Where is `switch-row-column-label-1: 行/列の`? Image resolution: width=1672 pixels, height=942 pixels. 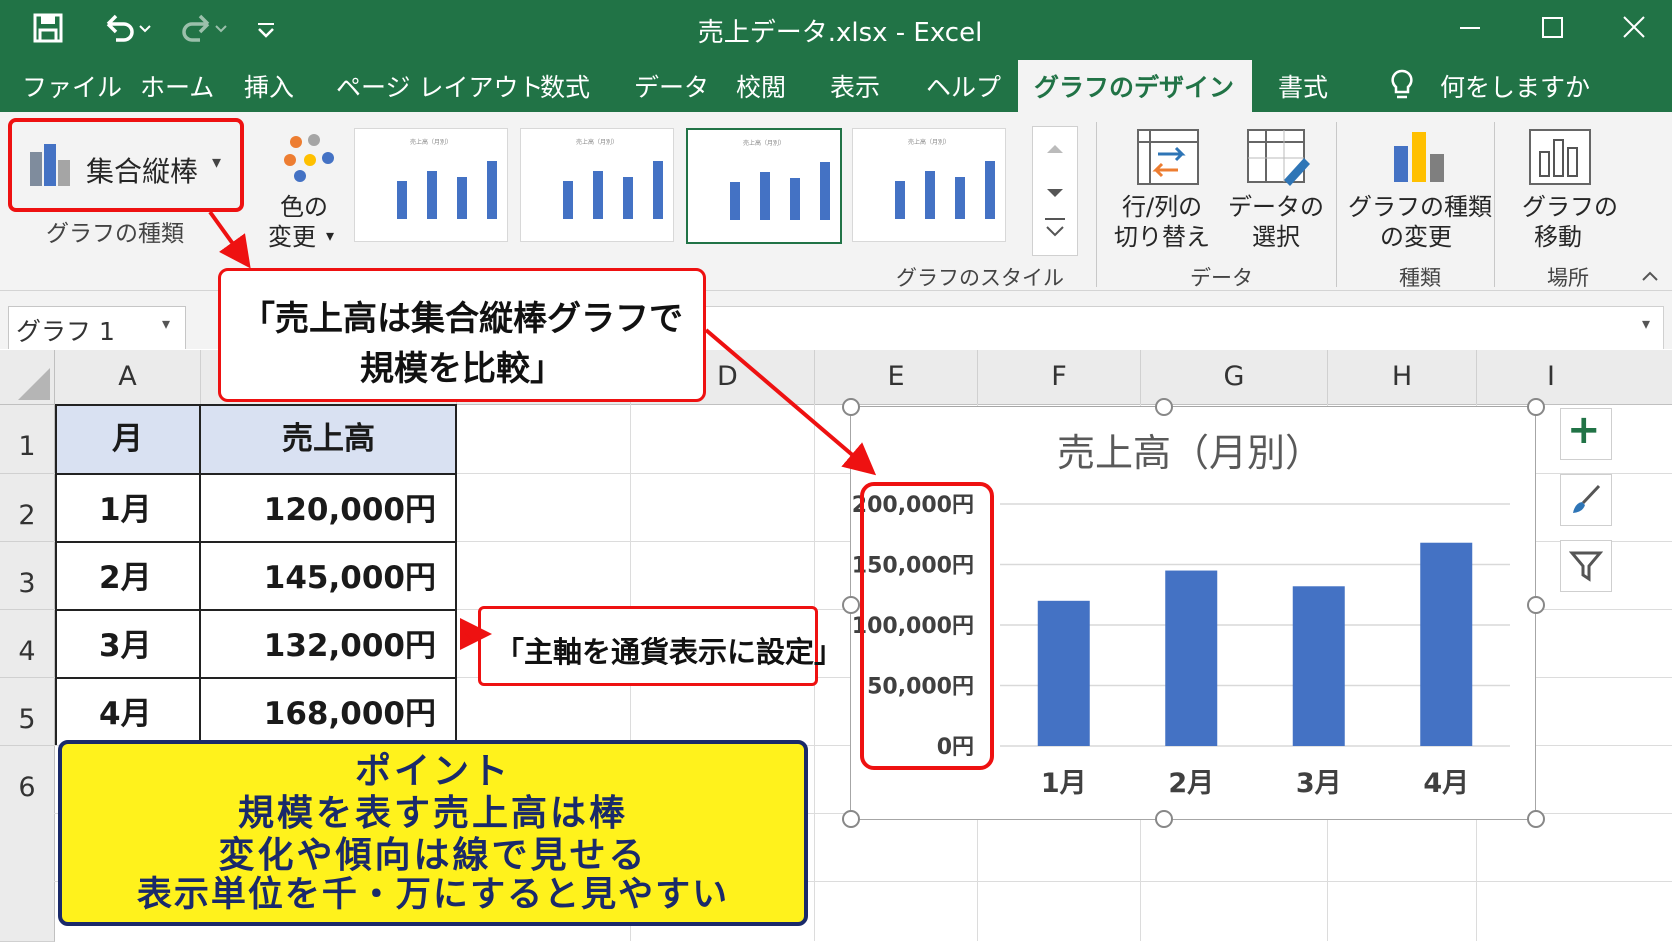 switch-row-column-label-1: 行/列の is located at coordinates (1162, 207).